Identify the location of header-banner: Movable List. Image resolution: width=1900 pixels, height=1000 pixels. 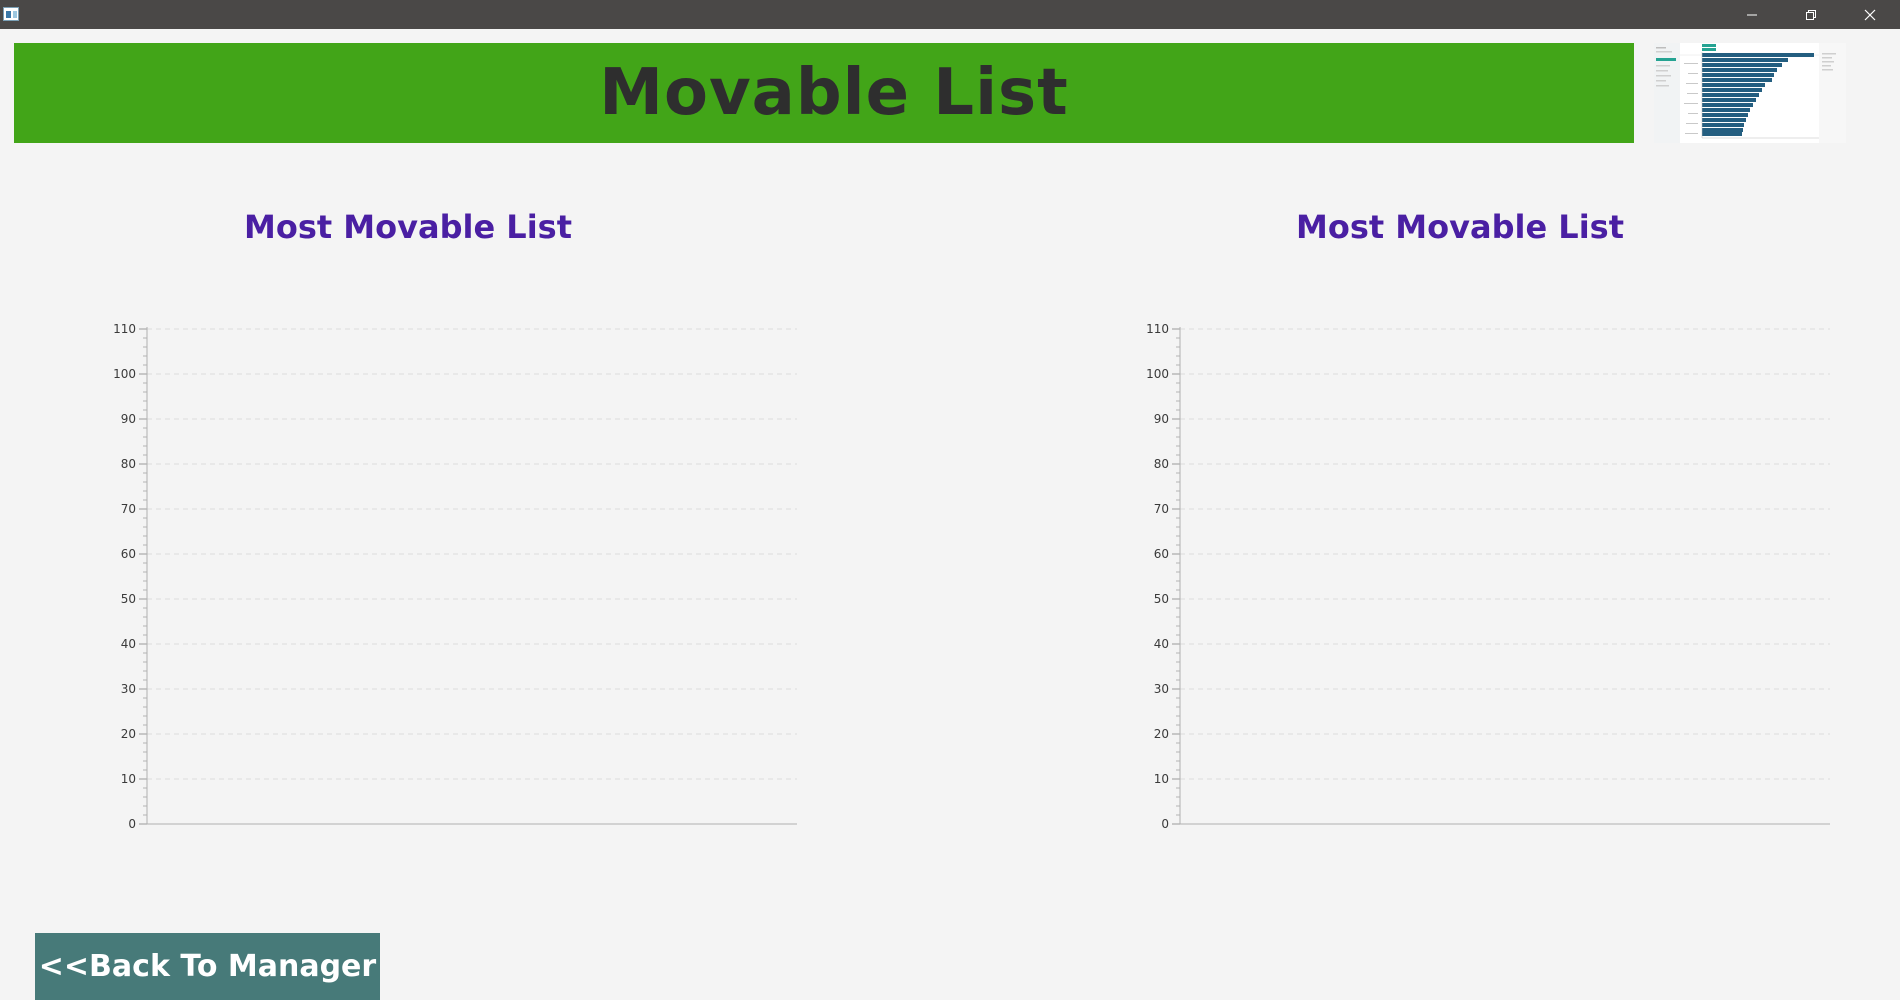
(824, 93).